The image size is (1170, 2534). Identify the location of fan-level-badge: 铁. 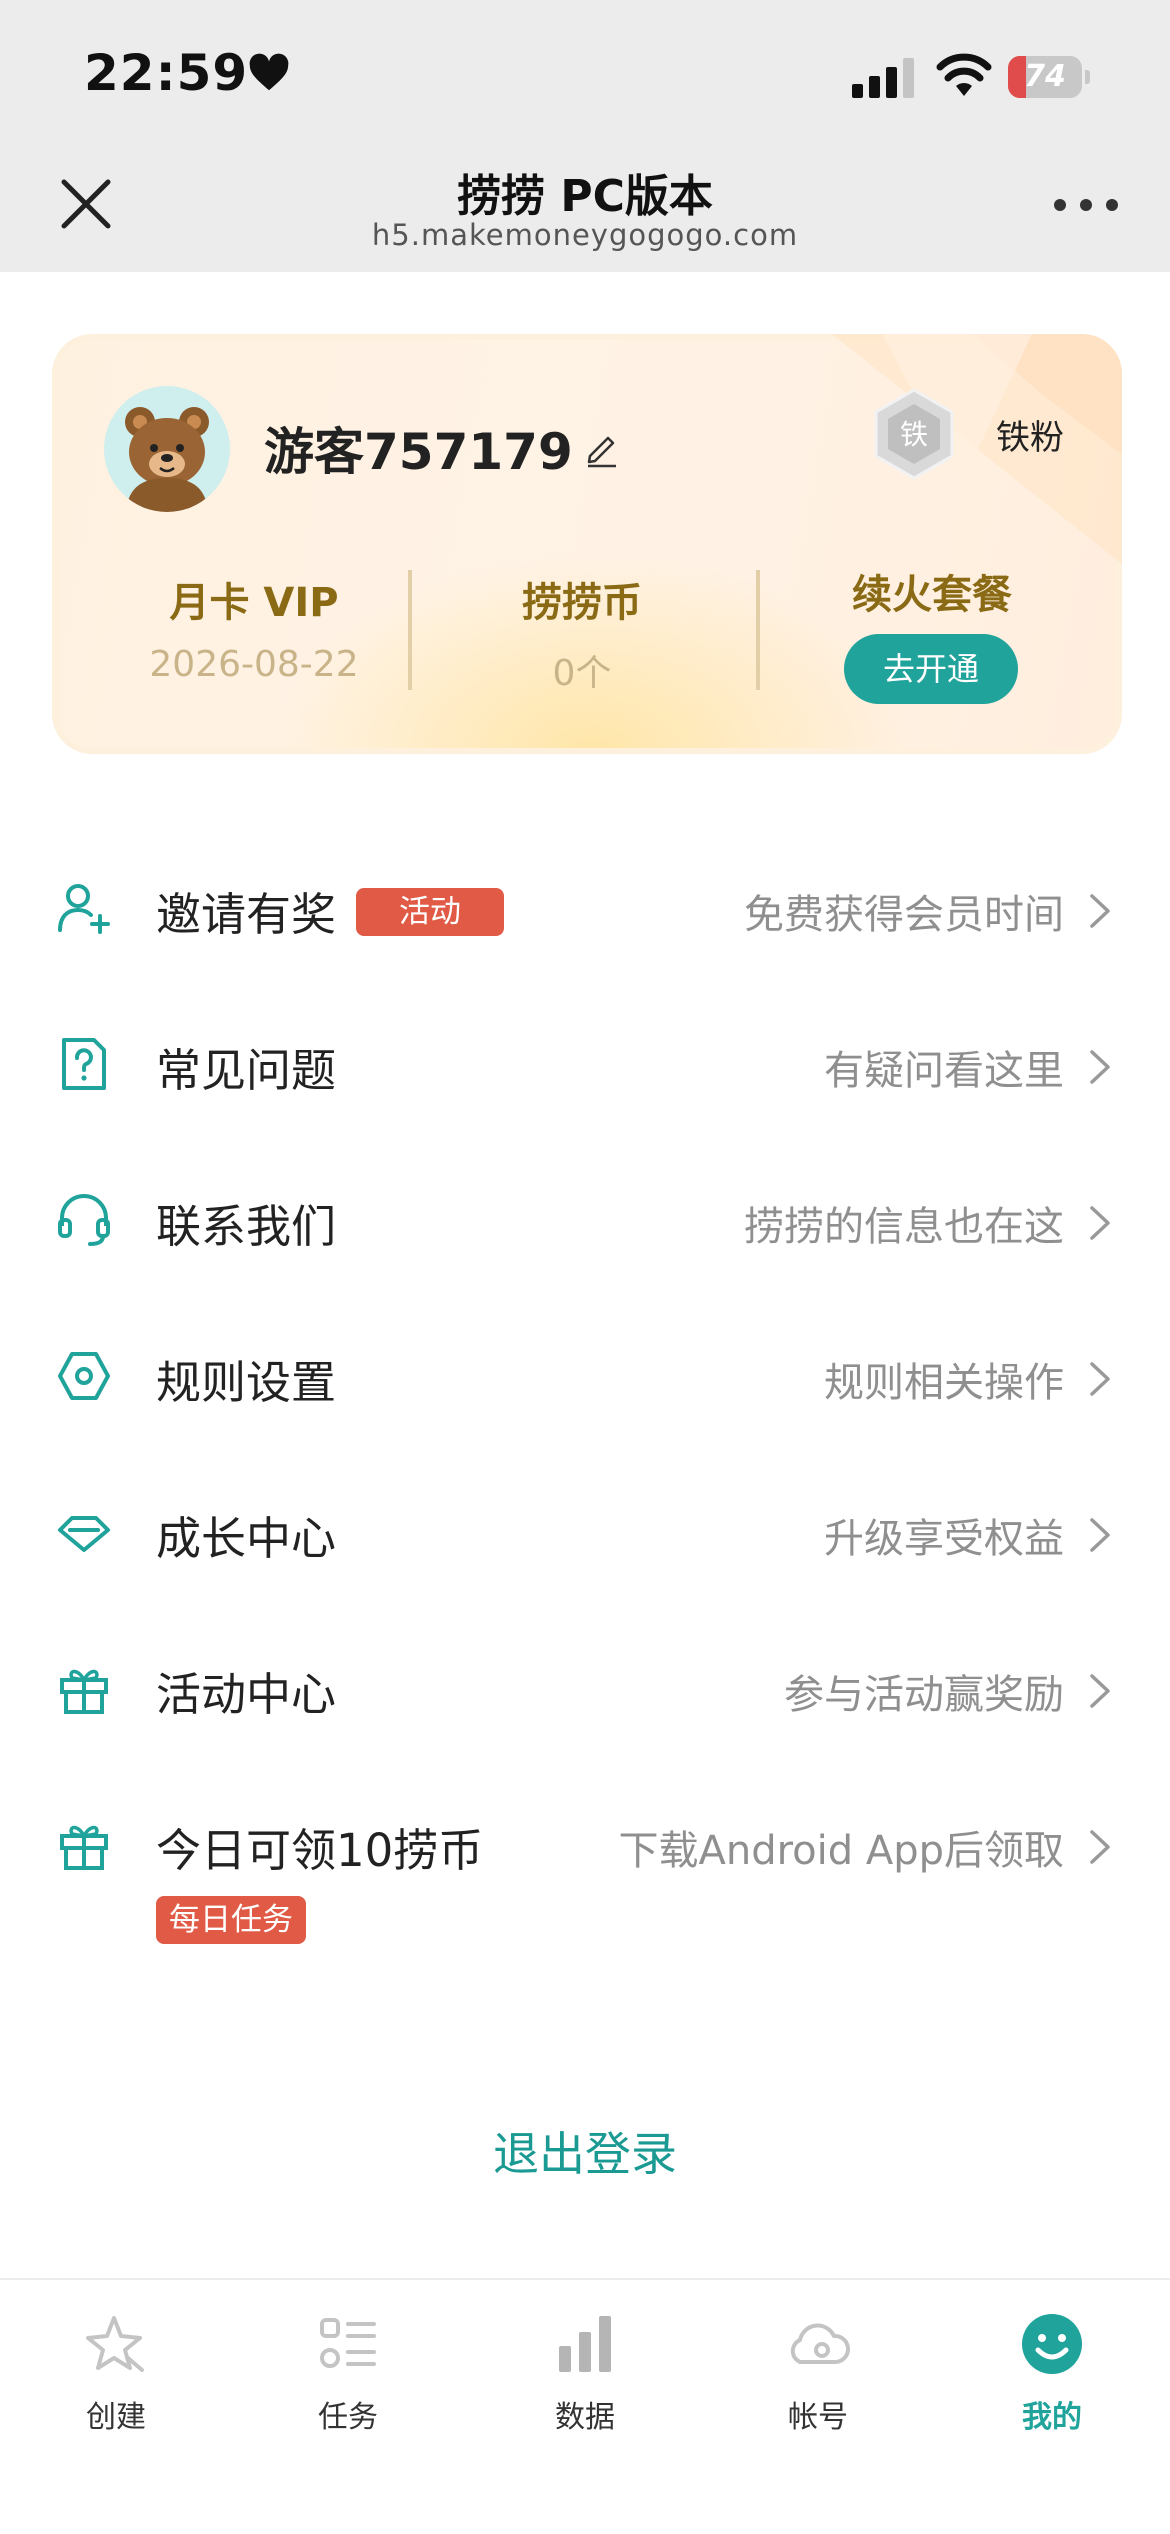
(914, 434).